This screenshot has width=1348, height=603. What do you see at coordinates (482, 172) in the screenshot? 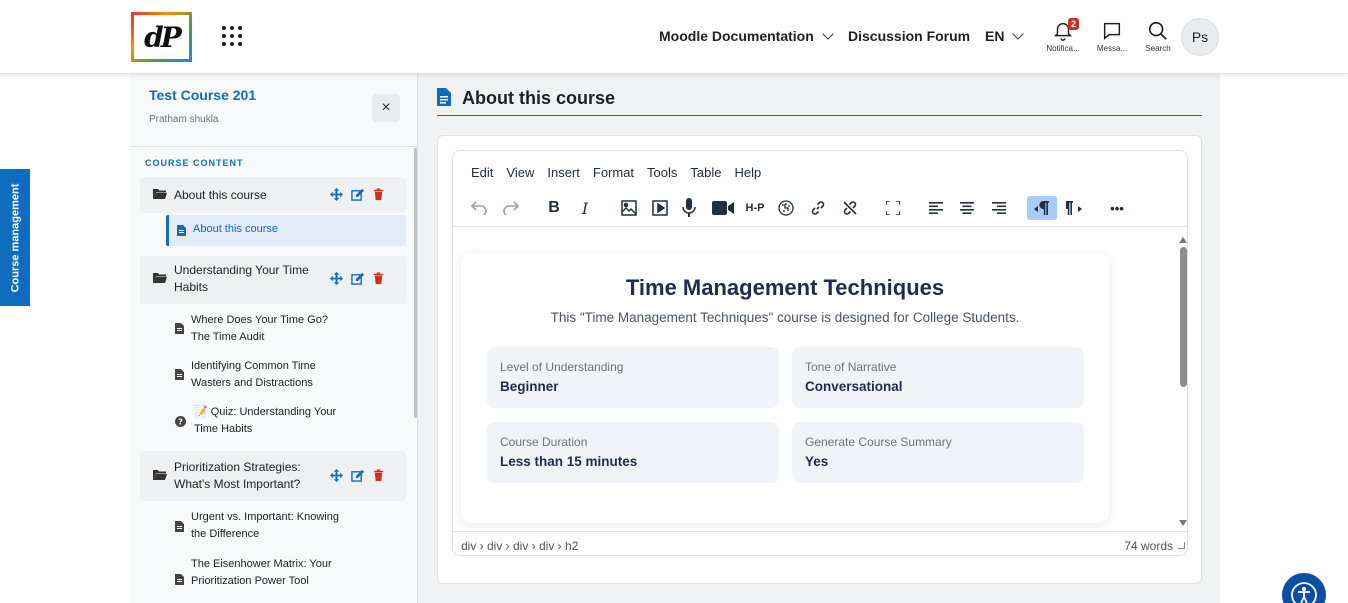
I see `menu-edit: Edit` at bounding box center [482, 172].